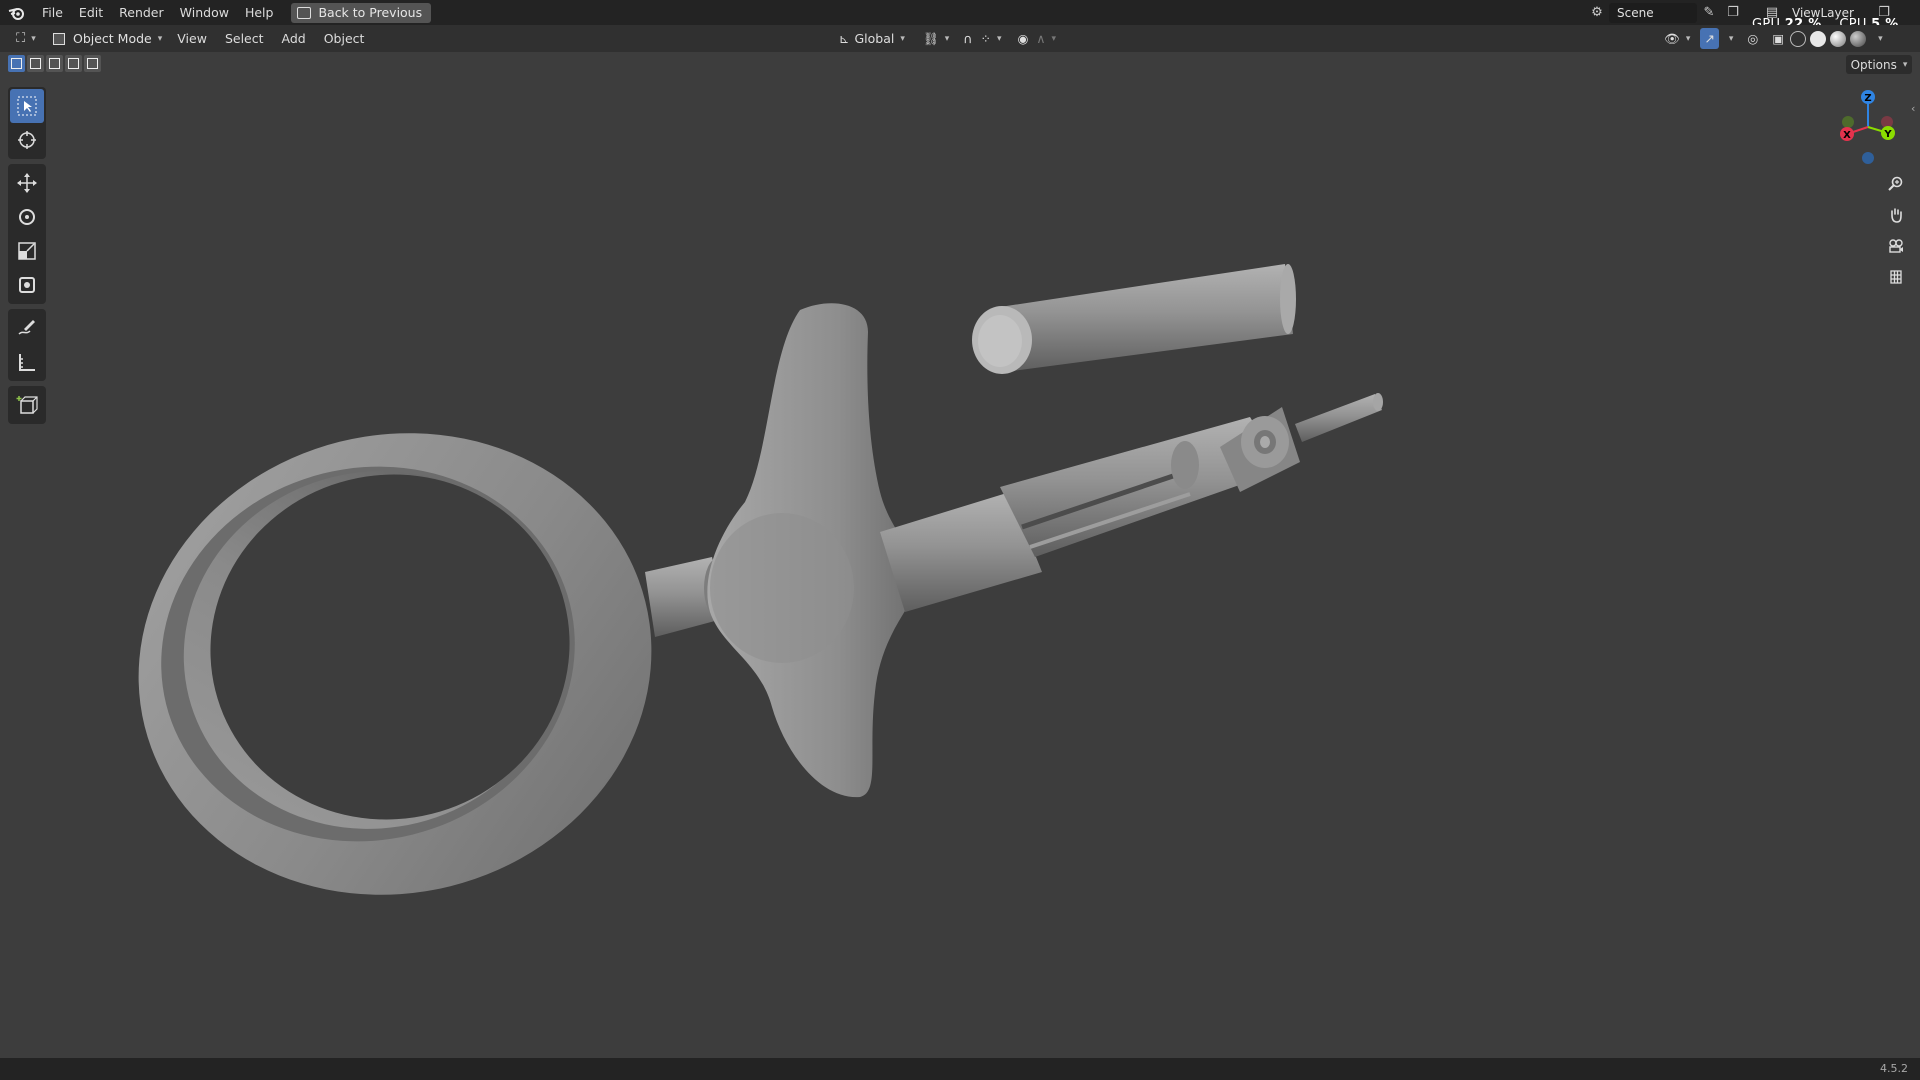 The width and height of the screenshot is (1920, 1080). Describe the element at coordinates (930, 38) in the screenshot. I see `pivot-icon: ⛓` at that location.